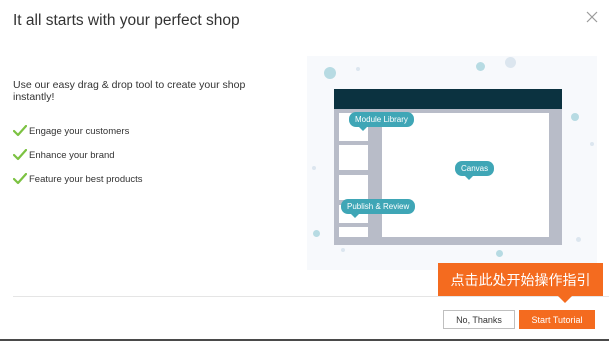 The image size is (609, 341). What do you see at coordinates (126, 20) in the screenshot?
I see `dialog-title: It all starts with your perfect shop` at bounding box center [126, 20].